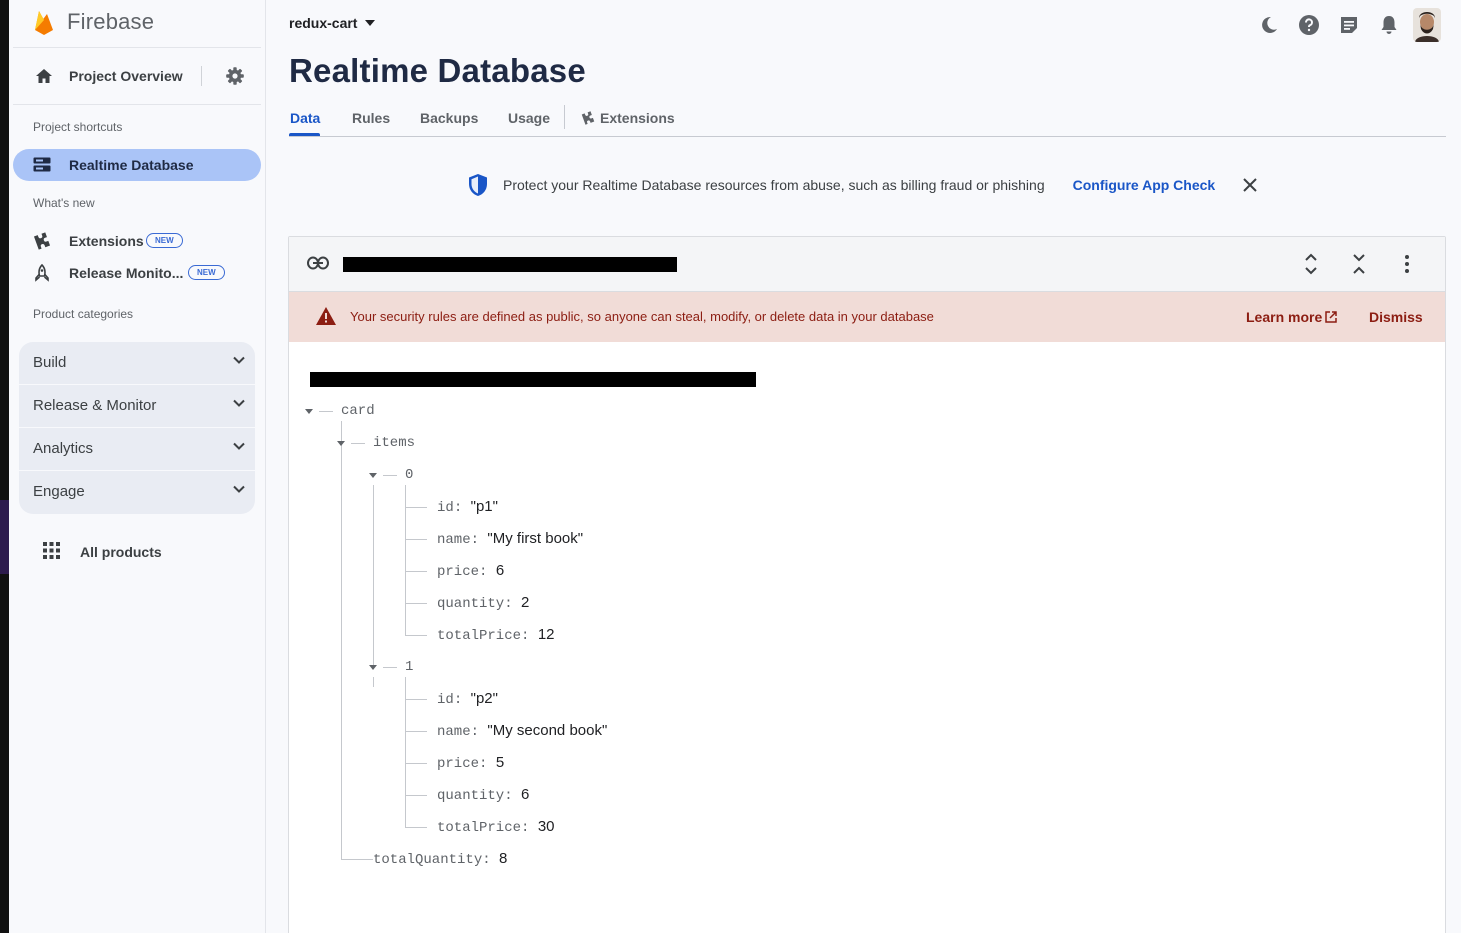 The width and height of the screenshot is (1461, 933). Describe the element at coordinates (235, 76) in the screenshot. I see `gear-icon` at that location.